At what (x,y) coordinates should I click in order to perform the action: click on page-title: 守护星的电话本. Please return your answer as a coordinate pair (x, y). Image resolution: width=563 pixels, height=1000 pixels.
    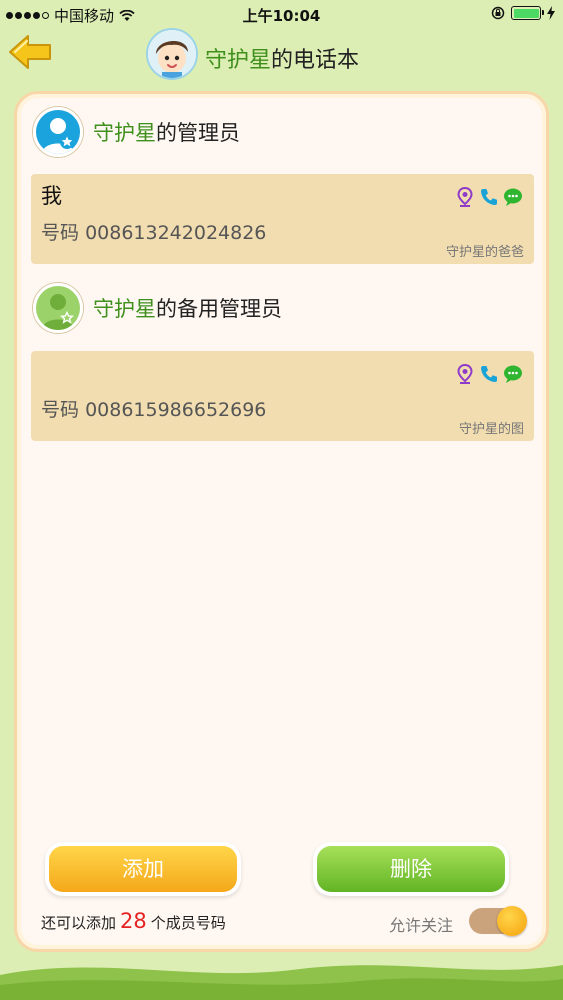
    Looking at the image, I should click on (282, 58).